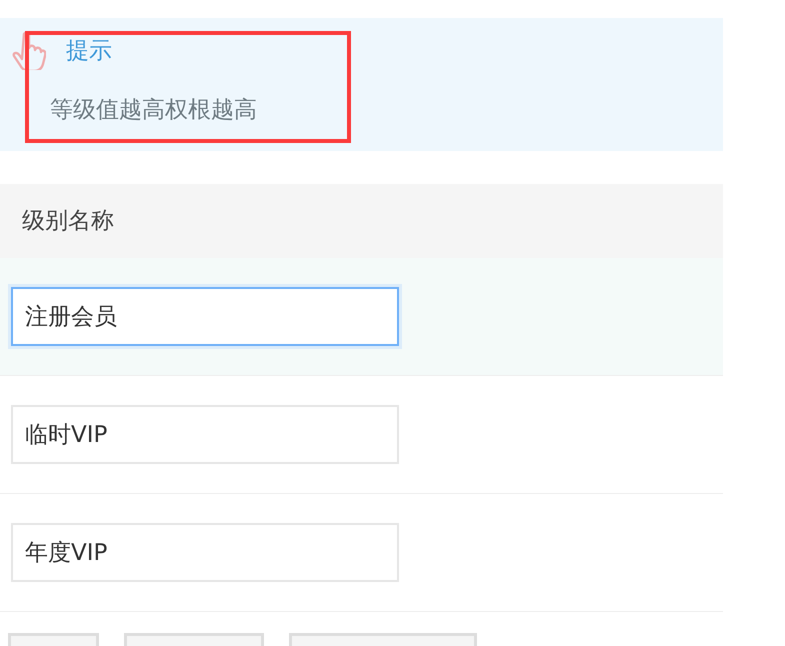  What do you see at coordinates (205, 316) in the screenshot?
I see `input-field: 注册会员` at bounding box center [205, 316].